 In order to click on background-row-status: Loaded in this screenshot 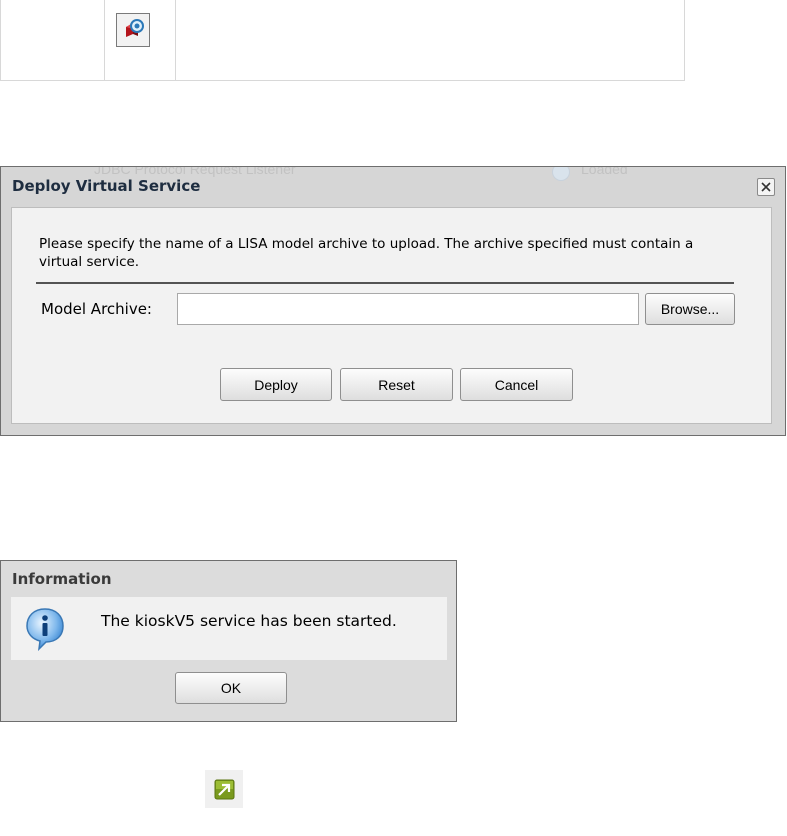, I will do `click(604, 171)`.